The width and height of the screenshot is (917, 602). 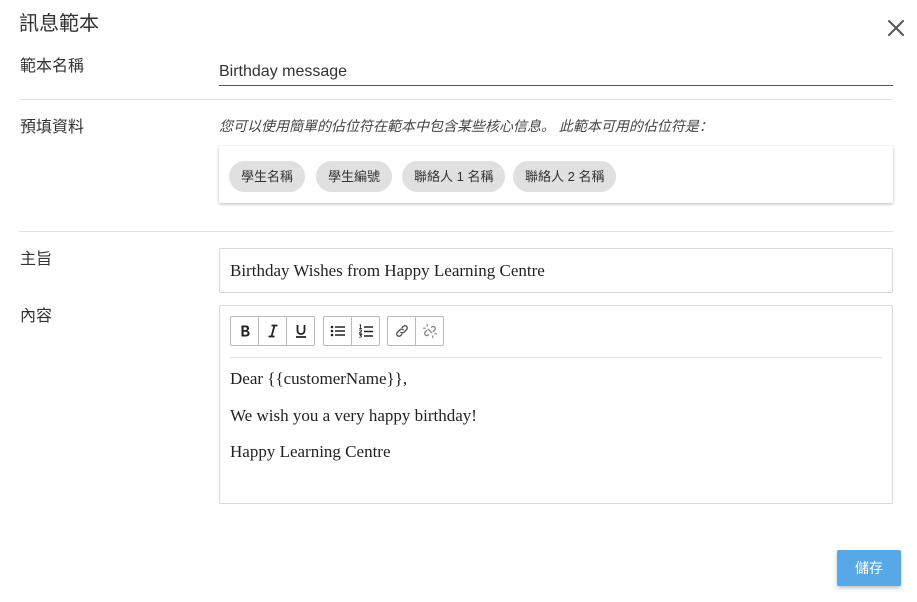 I want to click on bold-button, so click(x=244, y=331).